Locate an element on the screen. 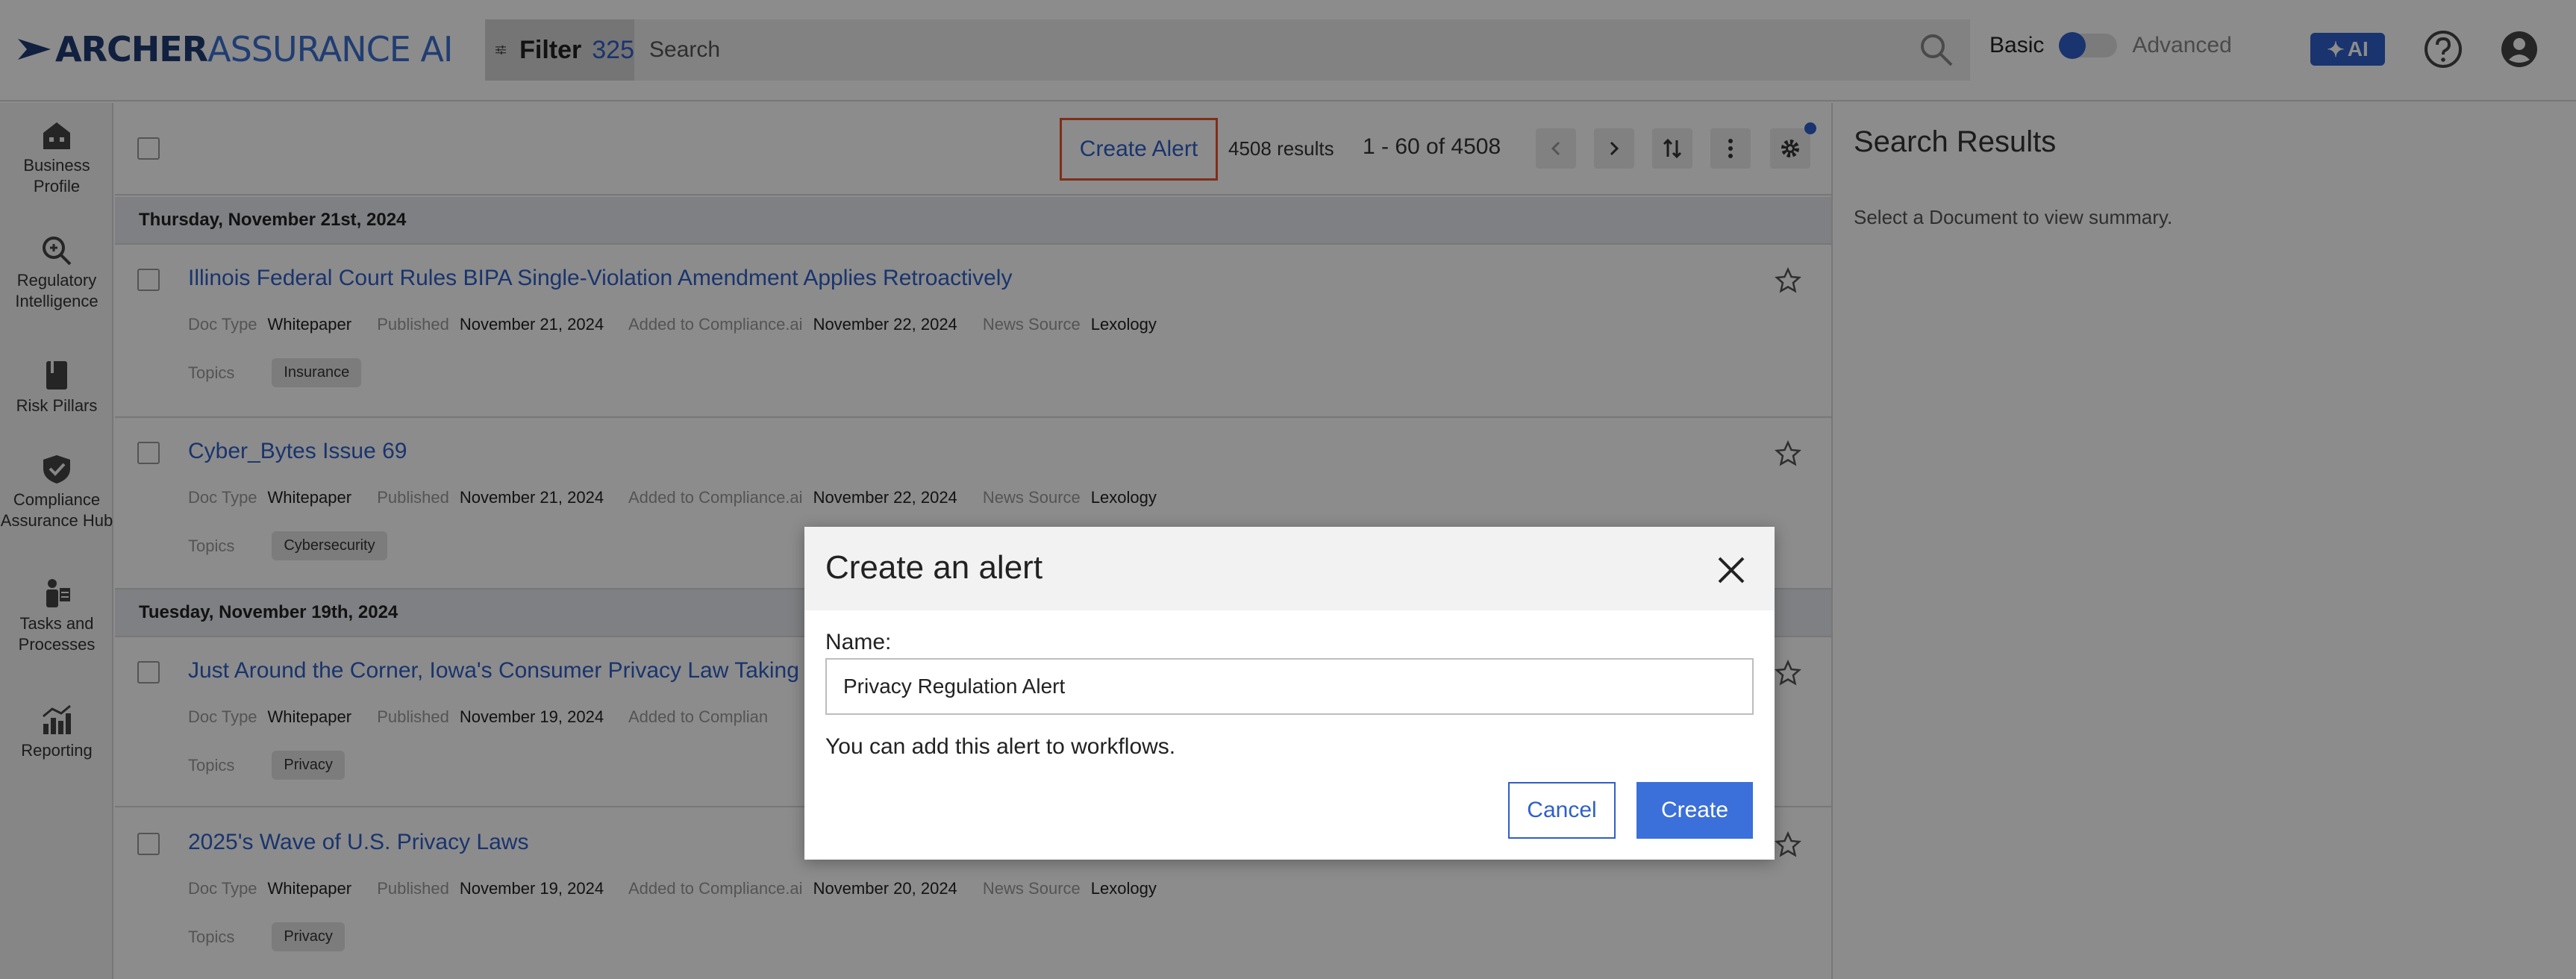 The height and width of the screenshot is (979, 2576). close-icon is located at coordinates (1731, 570).